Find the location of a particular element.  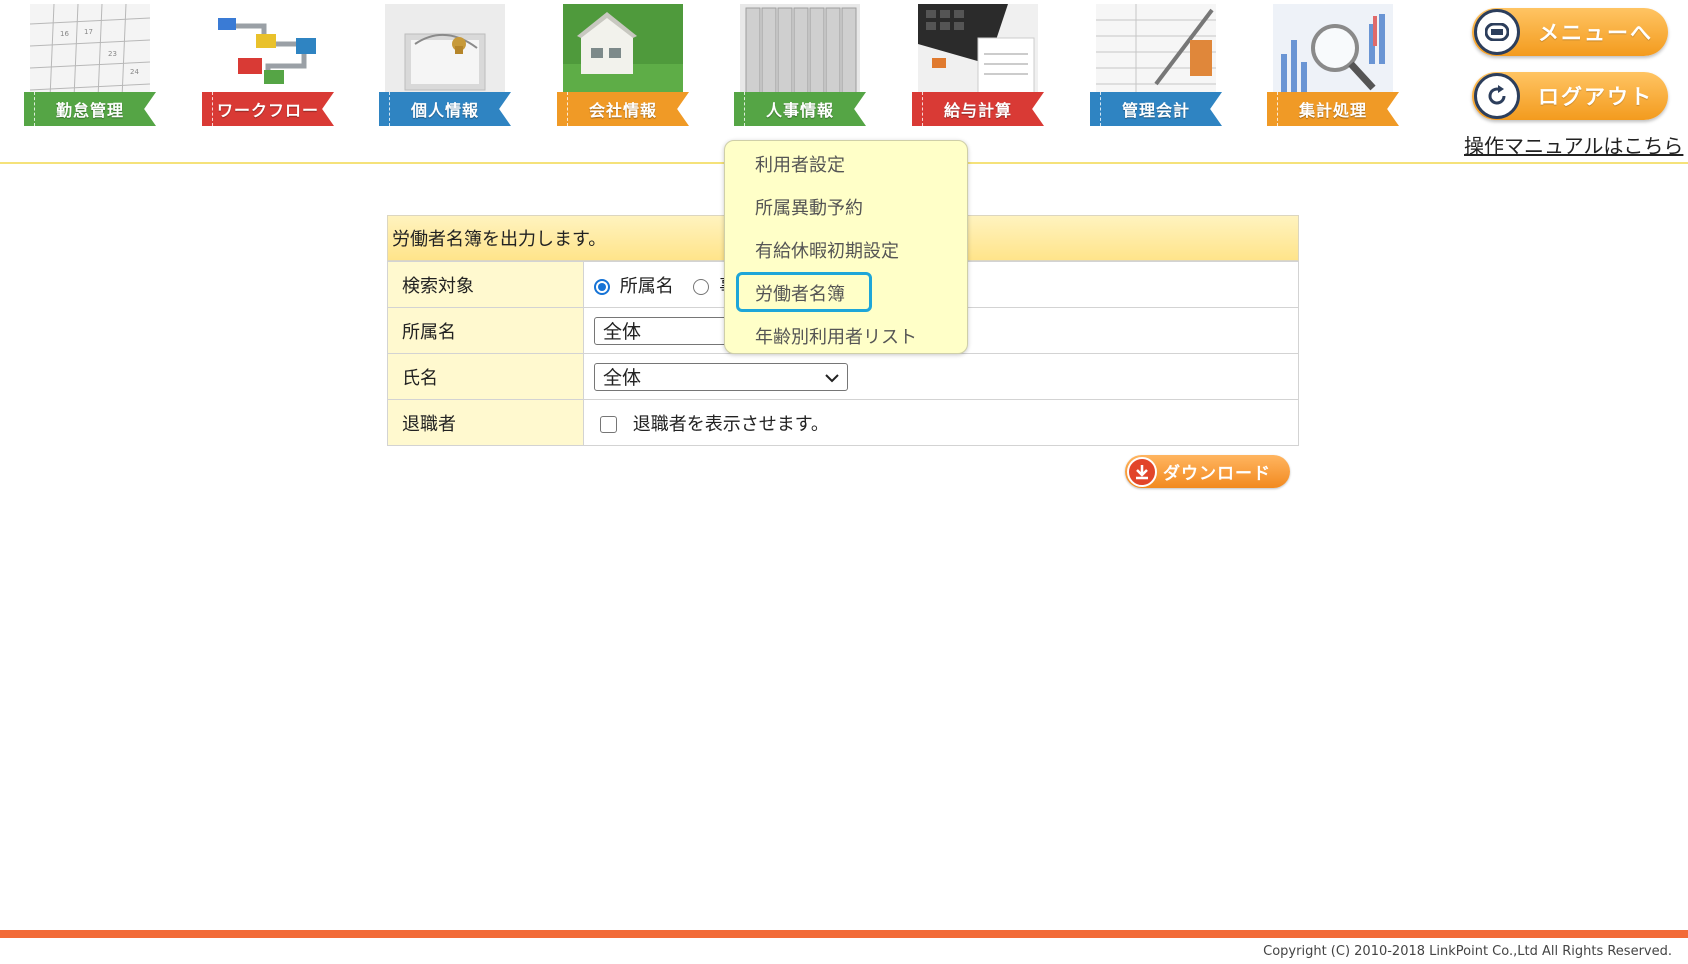

magnifier-chart-thumbnail is located at coordinates (1333, 51).